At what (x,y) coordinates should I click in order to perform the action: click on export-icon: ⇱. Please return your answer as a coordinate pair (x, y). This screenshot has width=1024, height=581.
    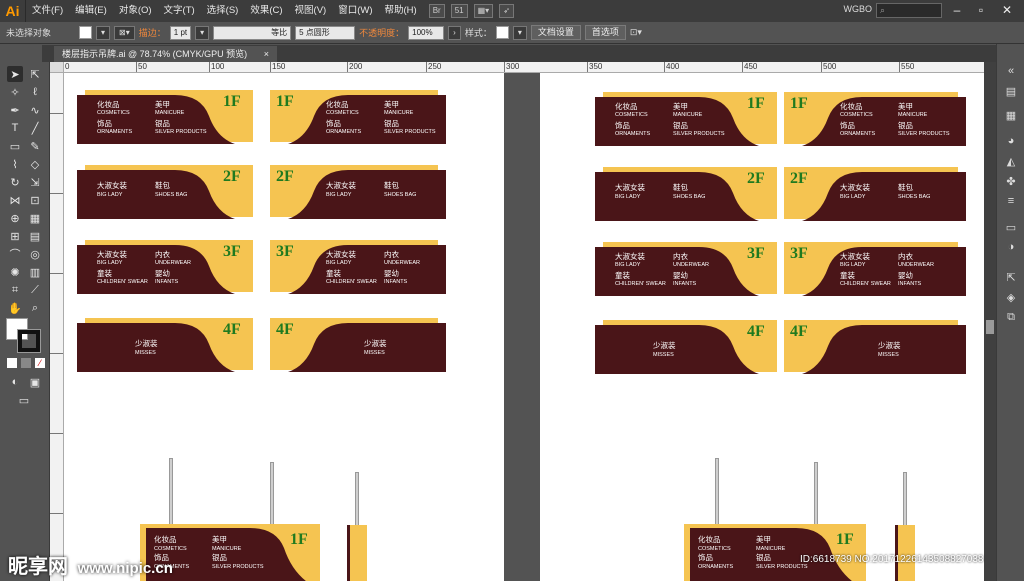
    Looking at the image, I should click on (1011, 277).